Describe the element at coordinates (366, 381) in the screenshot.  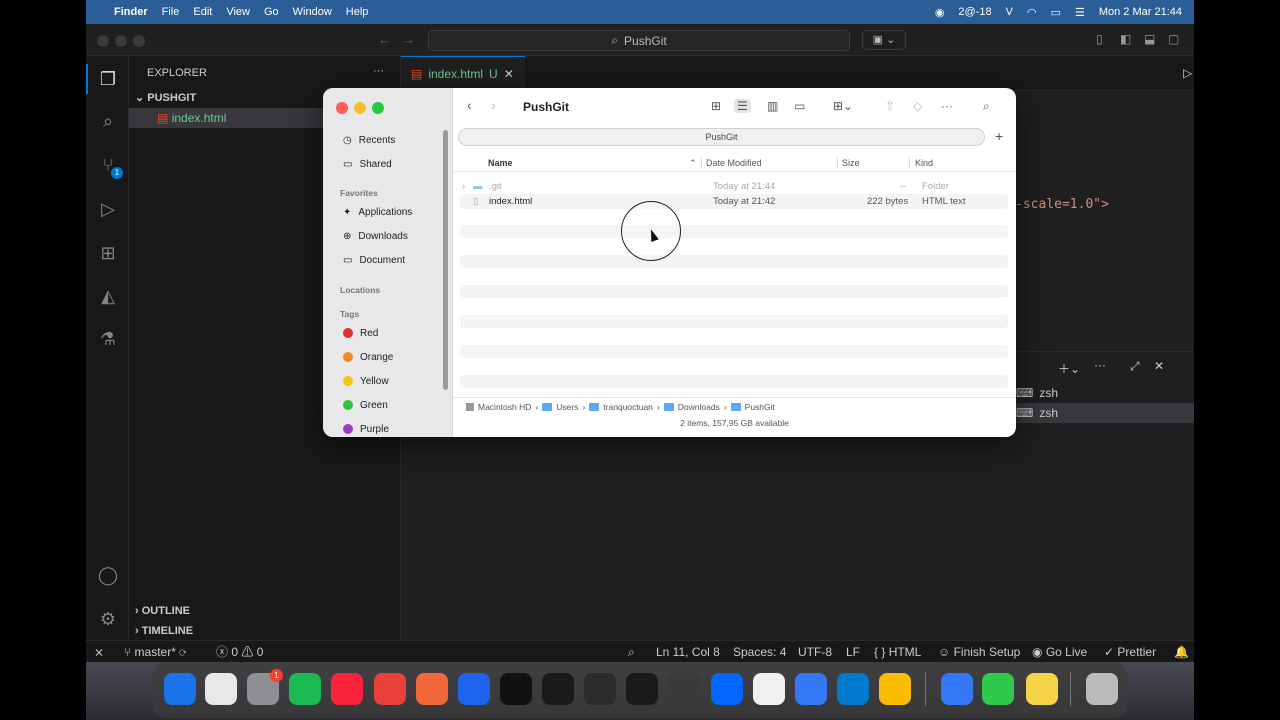
I see `tag-yellow: Yellow` at that location.